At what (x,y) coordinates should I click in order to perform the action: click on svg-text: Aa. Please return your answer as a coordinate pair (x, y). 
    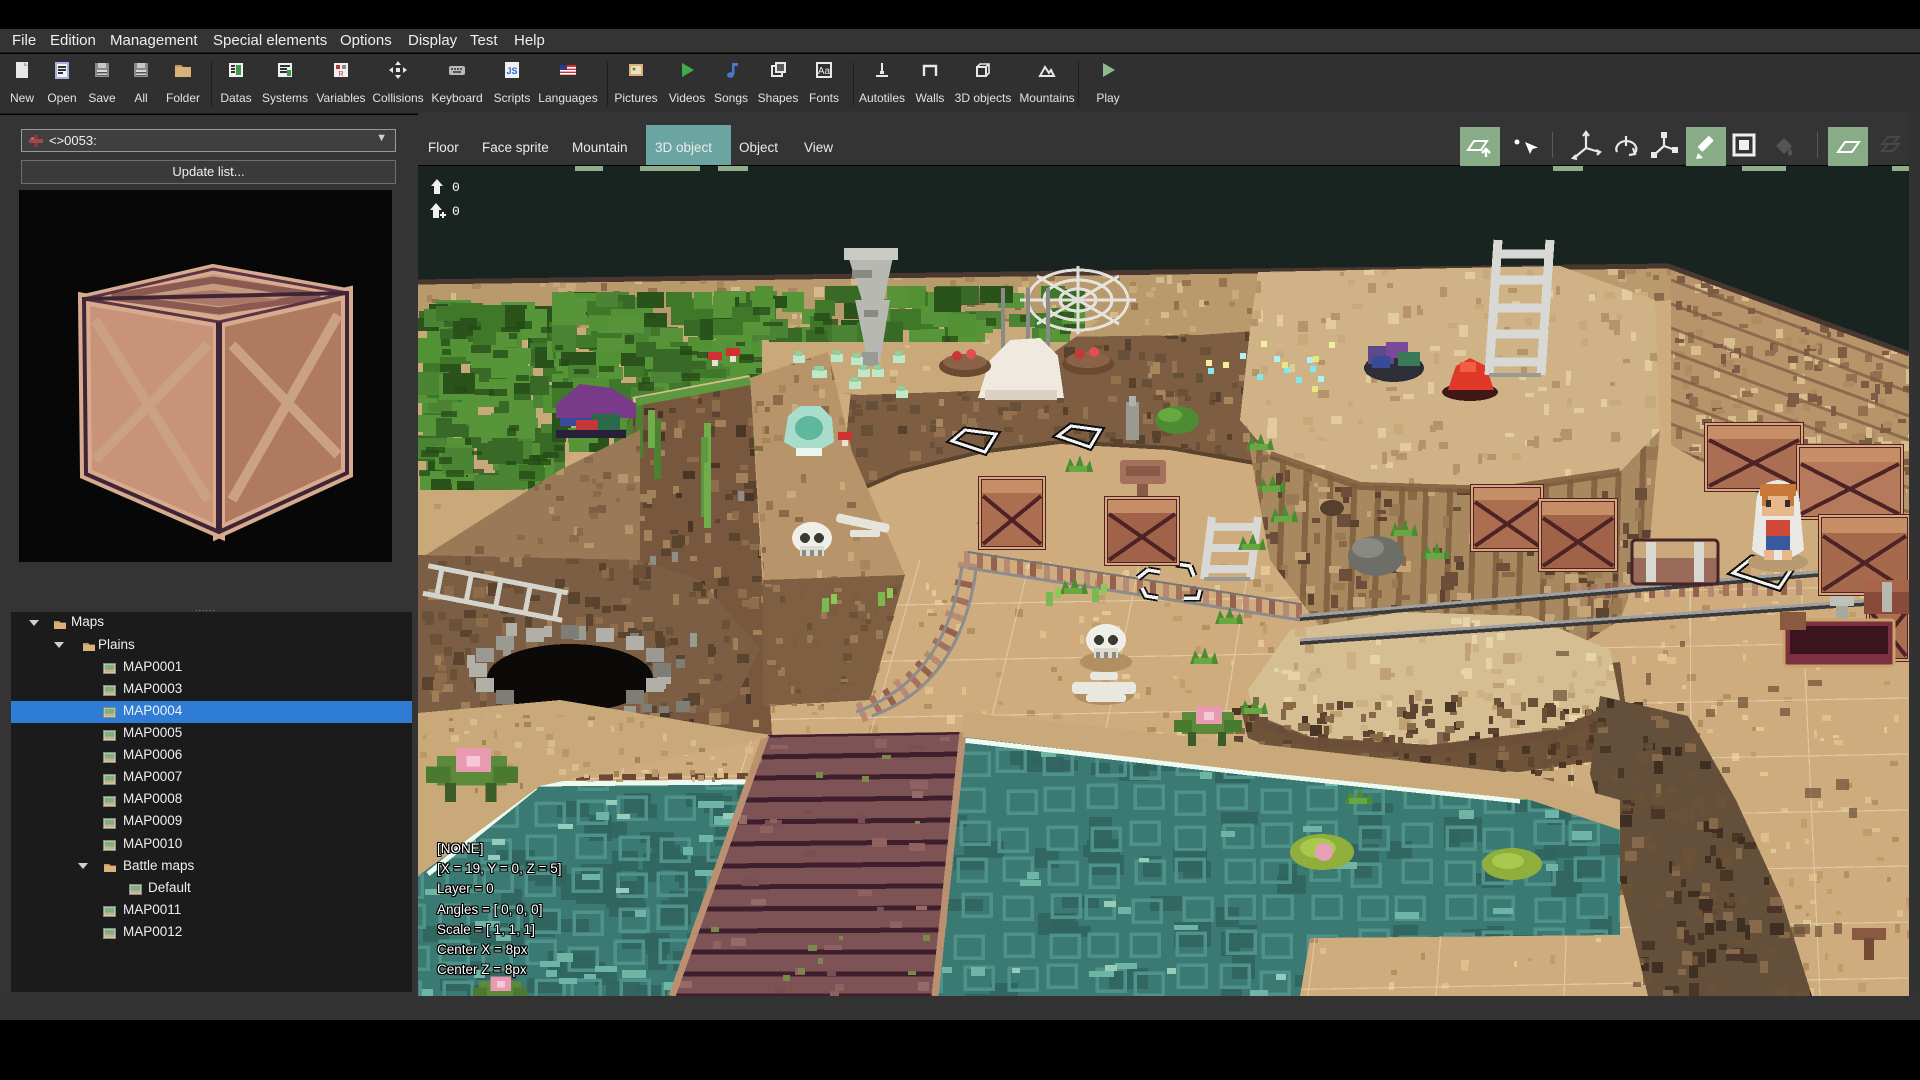
    Looking at the image, I should click on (824, 71).